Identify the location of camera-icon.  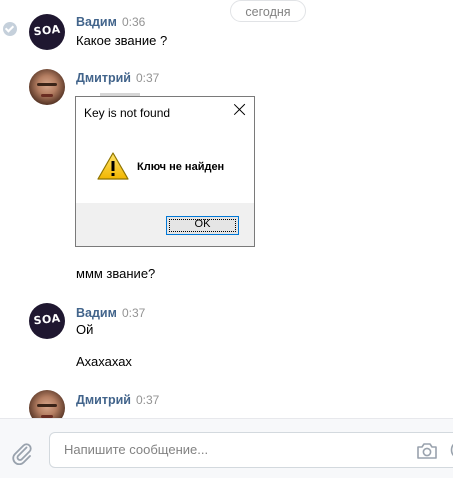
(427, 451).